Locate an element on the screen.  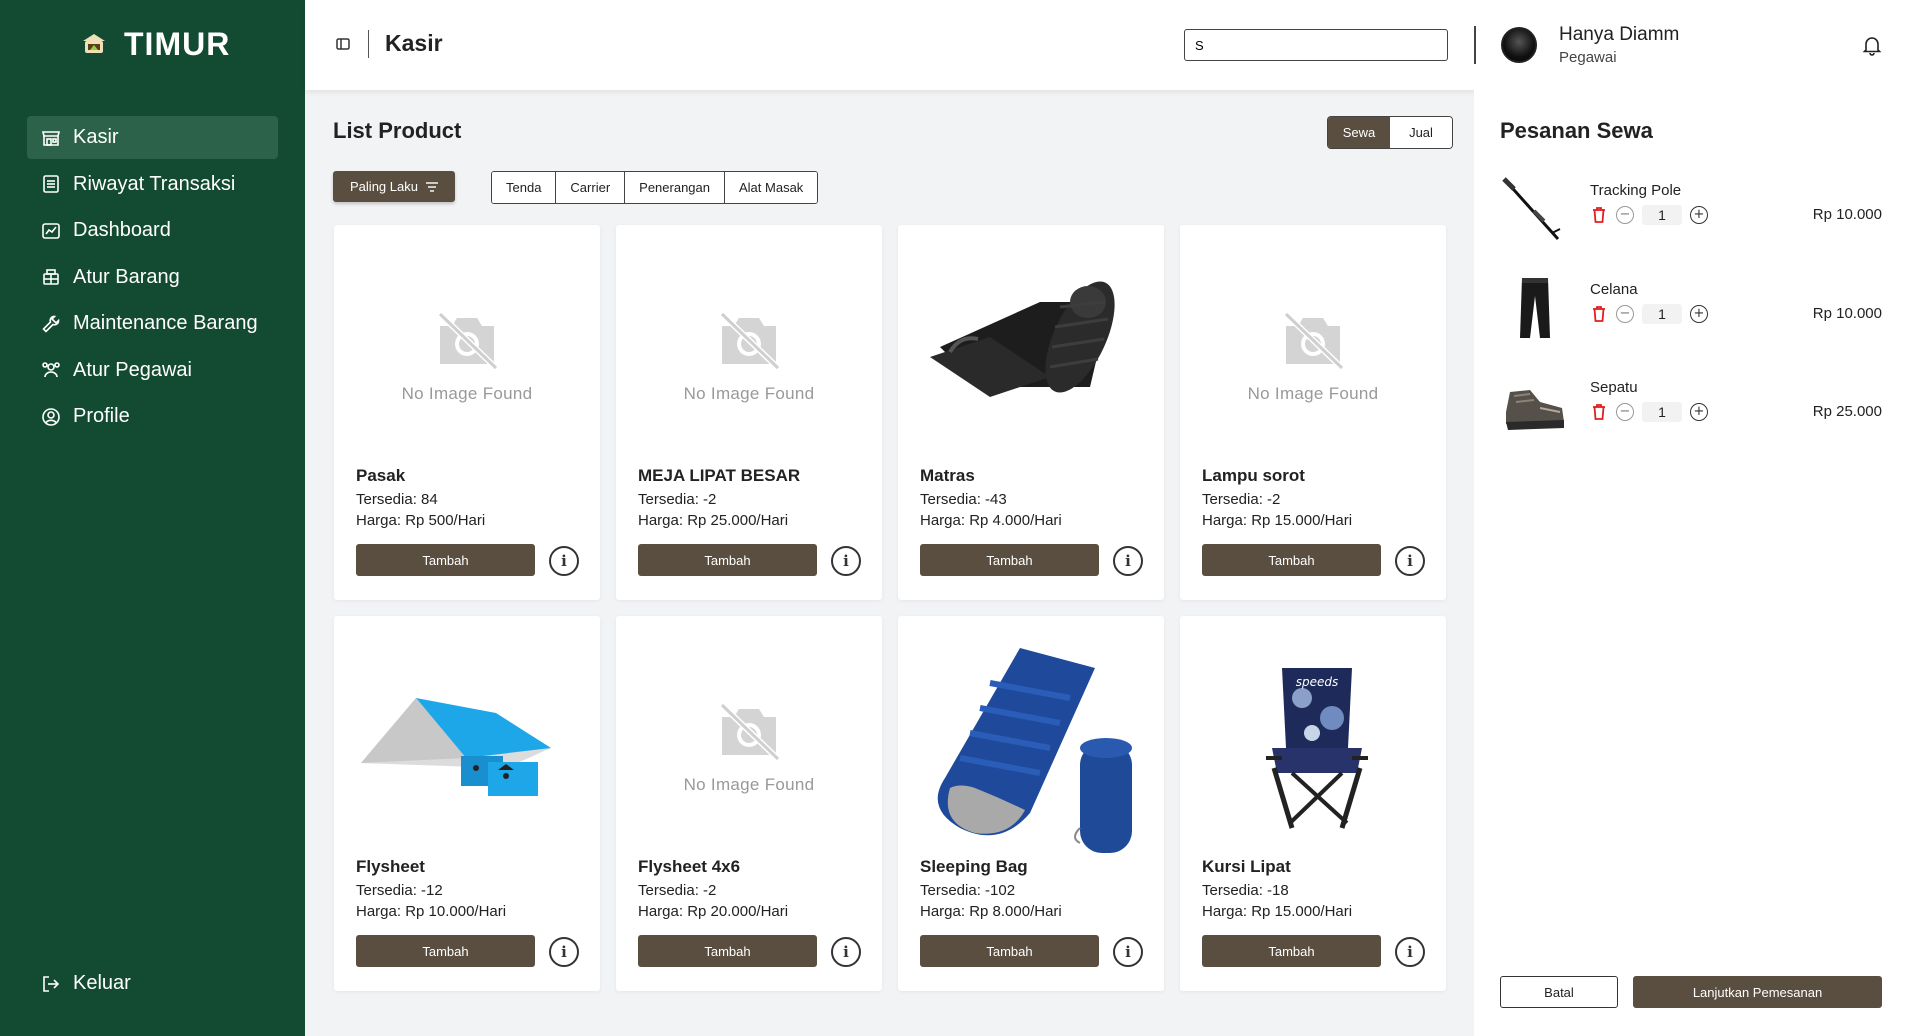
category-penerangan: Penerangan is located at coordinates (675, 187).